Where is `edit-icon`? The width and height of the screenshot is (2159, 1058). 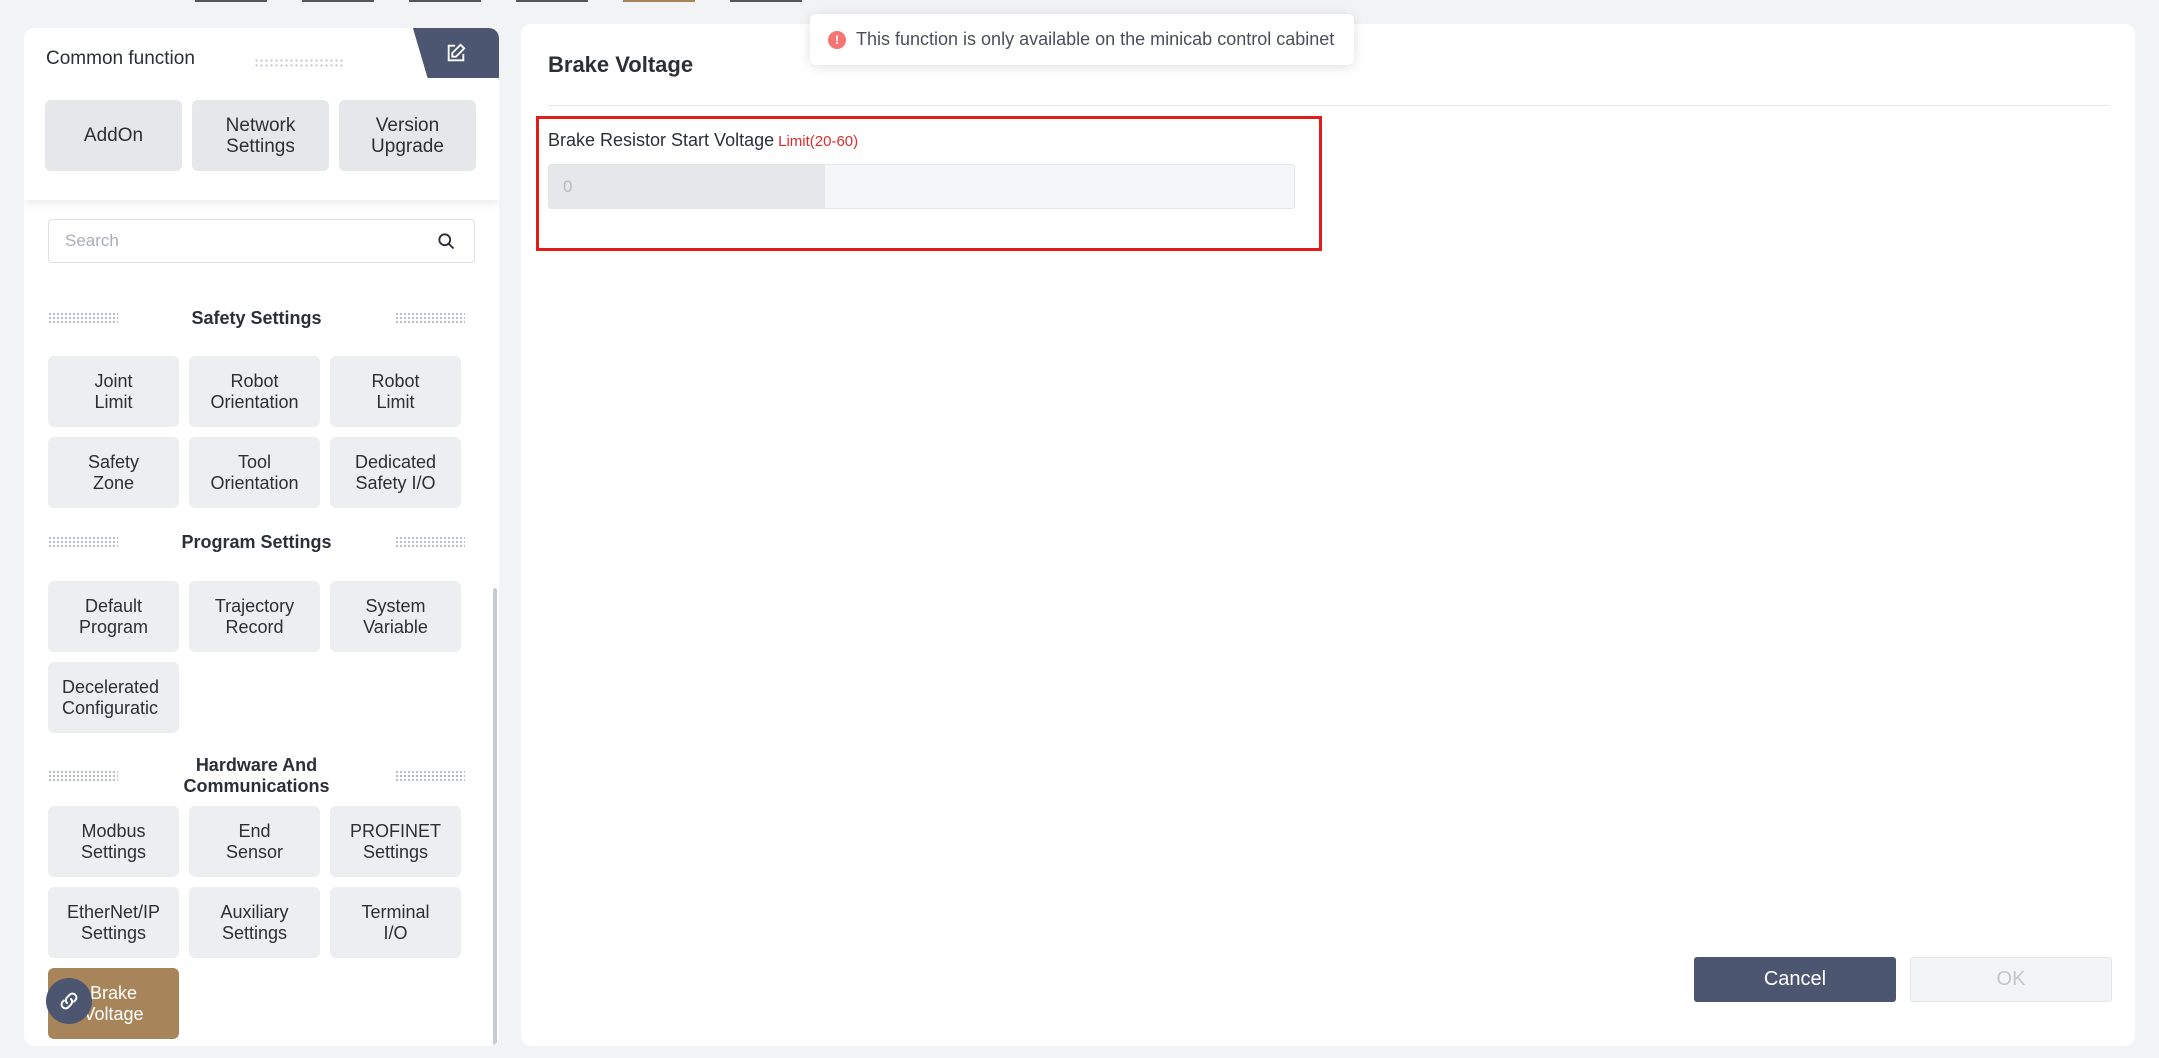 edit-icon is located at coordinates (456, 52).